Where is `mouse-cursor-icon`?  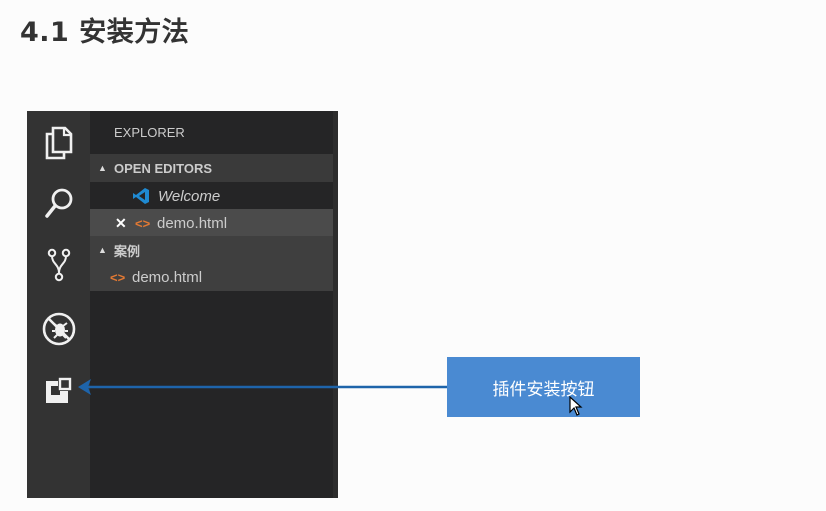
mouse-cursor-icon is located at coordinates (576, 406).